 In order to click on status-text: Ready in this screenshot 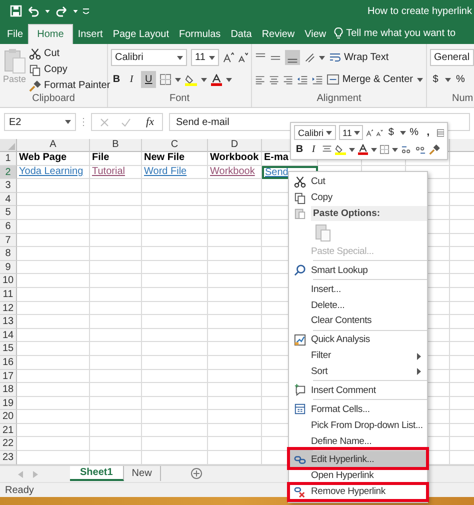, I will do `click(19, 490)`.